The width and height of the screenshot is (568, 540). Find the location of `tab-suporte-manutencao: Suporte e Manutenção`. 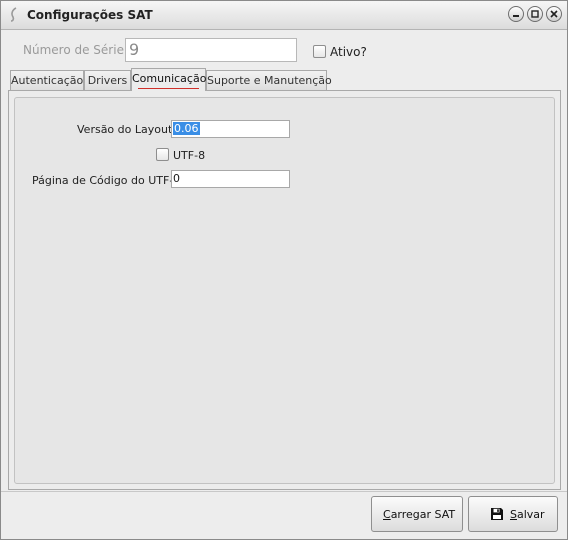

tab-suporte-manutencao: Suporte e Manutenção is located at coordinates (269, 80).